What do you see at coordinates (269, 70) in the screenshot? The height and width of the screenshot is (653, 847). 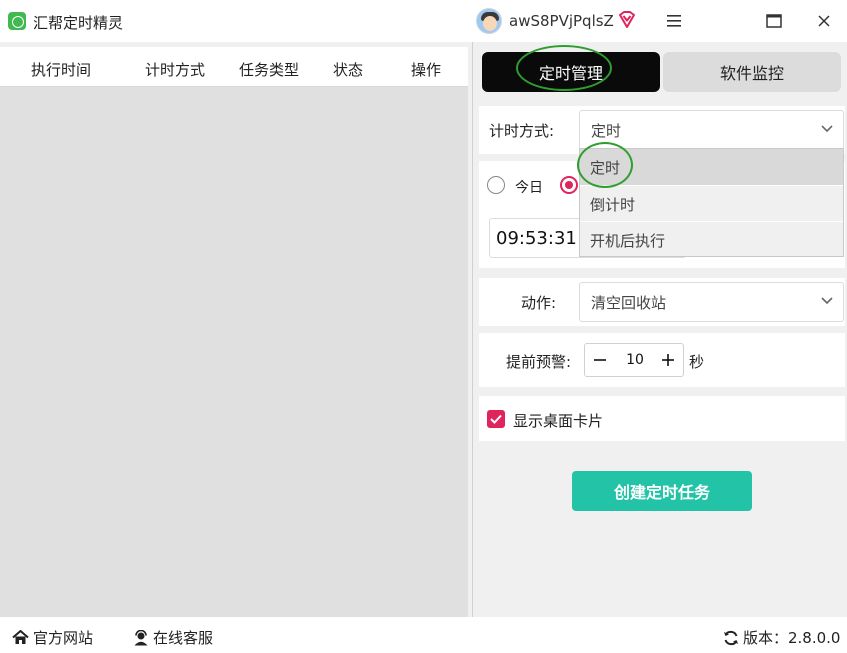 I see `column-header-task-type: 任务类型` at bounding box center [269, 70].